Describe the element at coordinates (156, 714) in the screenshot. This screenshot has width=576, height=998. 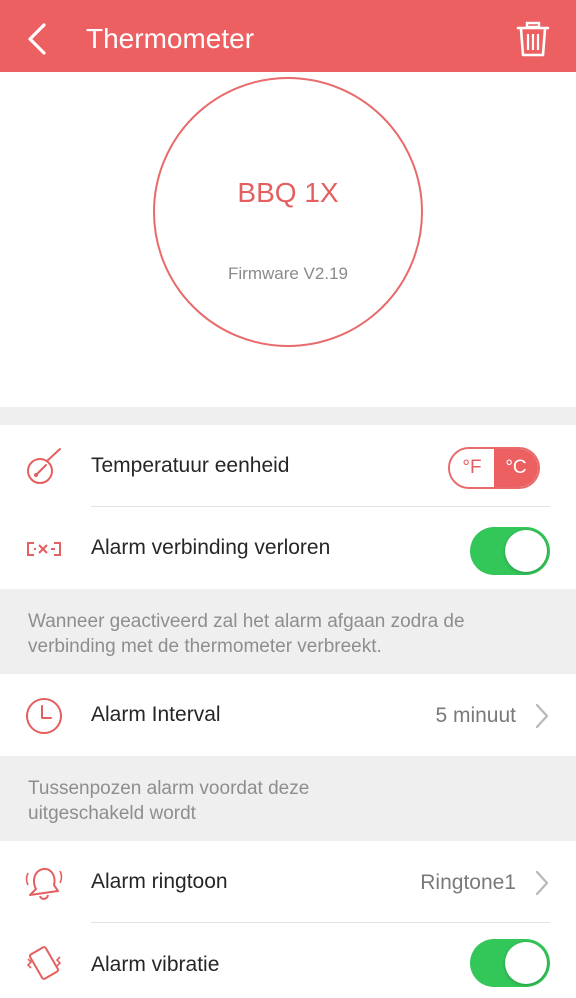
I see `alarm-interval-label: Alarm Interval` at that location.